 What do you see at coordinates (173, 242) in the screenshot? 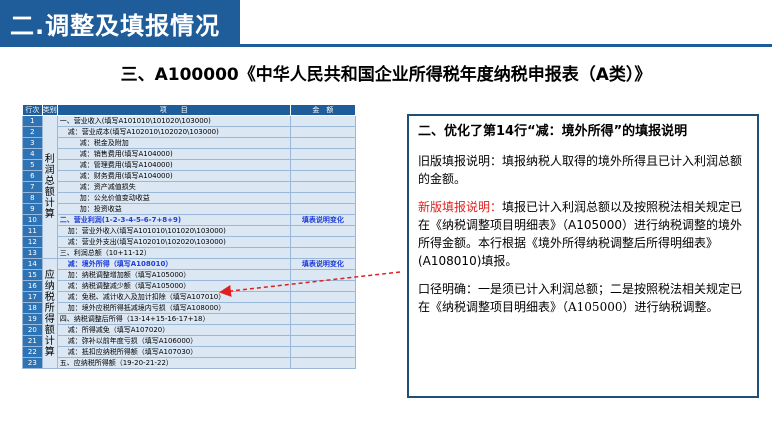
I see `row-item: 减：营业外支出(填写A102010\102020\103000)` at bounding box center [173, 242].